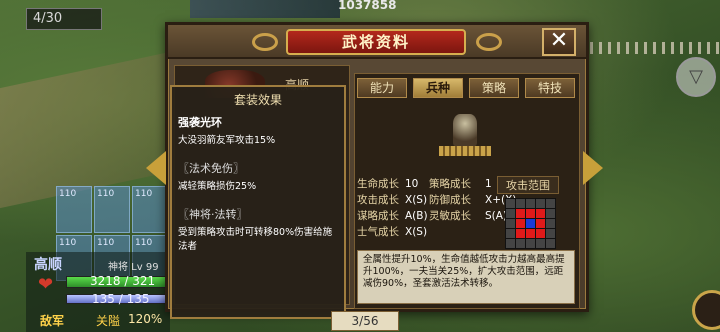 This screenshot has width=720, height=332. I want to click on tab-ability: 能力, so click(382, 88).